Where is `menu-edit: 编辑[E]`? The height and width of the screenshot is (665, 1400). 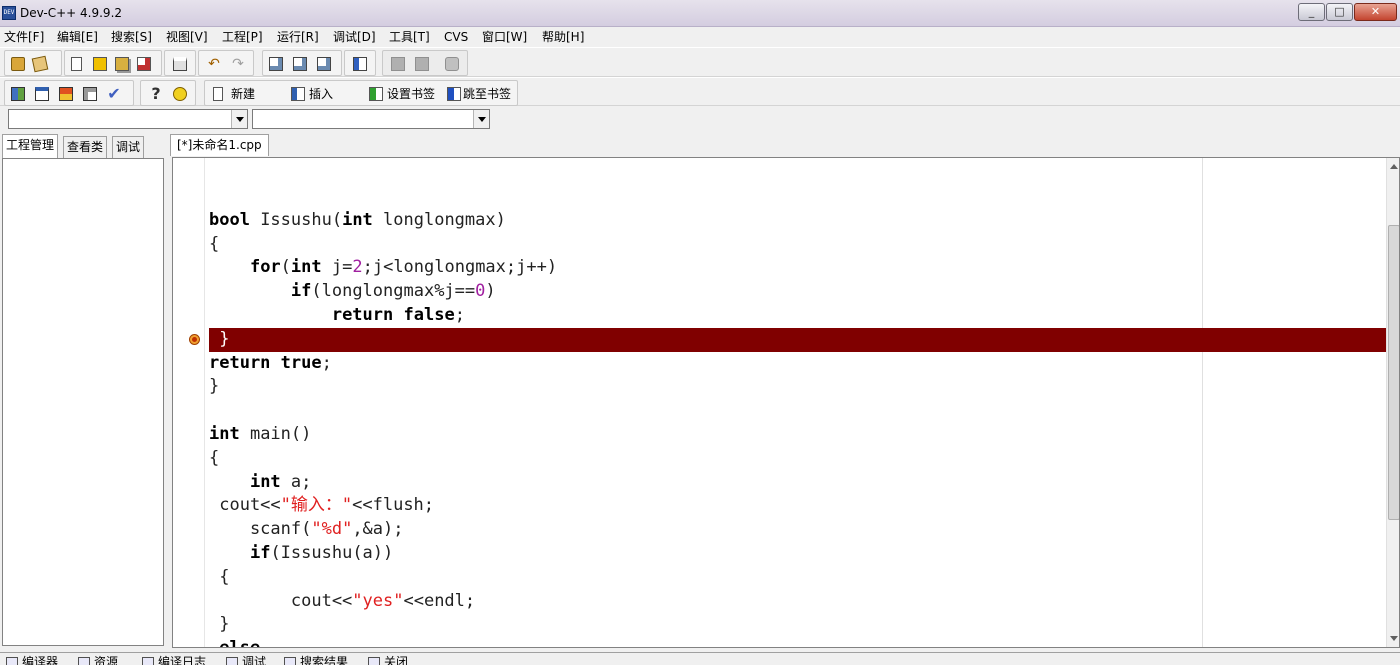 menu-edit: 编辑[E] is located at coordinates (77, 37).